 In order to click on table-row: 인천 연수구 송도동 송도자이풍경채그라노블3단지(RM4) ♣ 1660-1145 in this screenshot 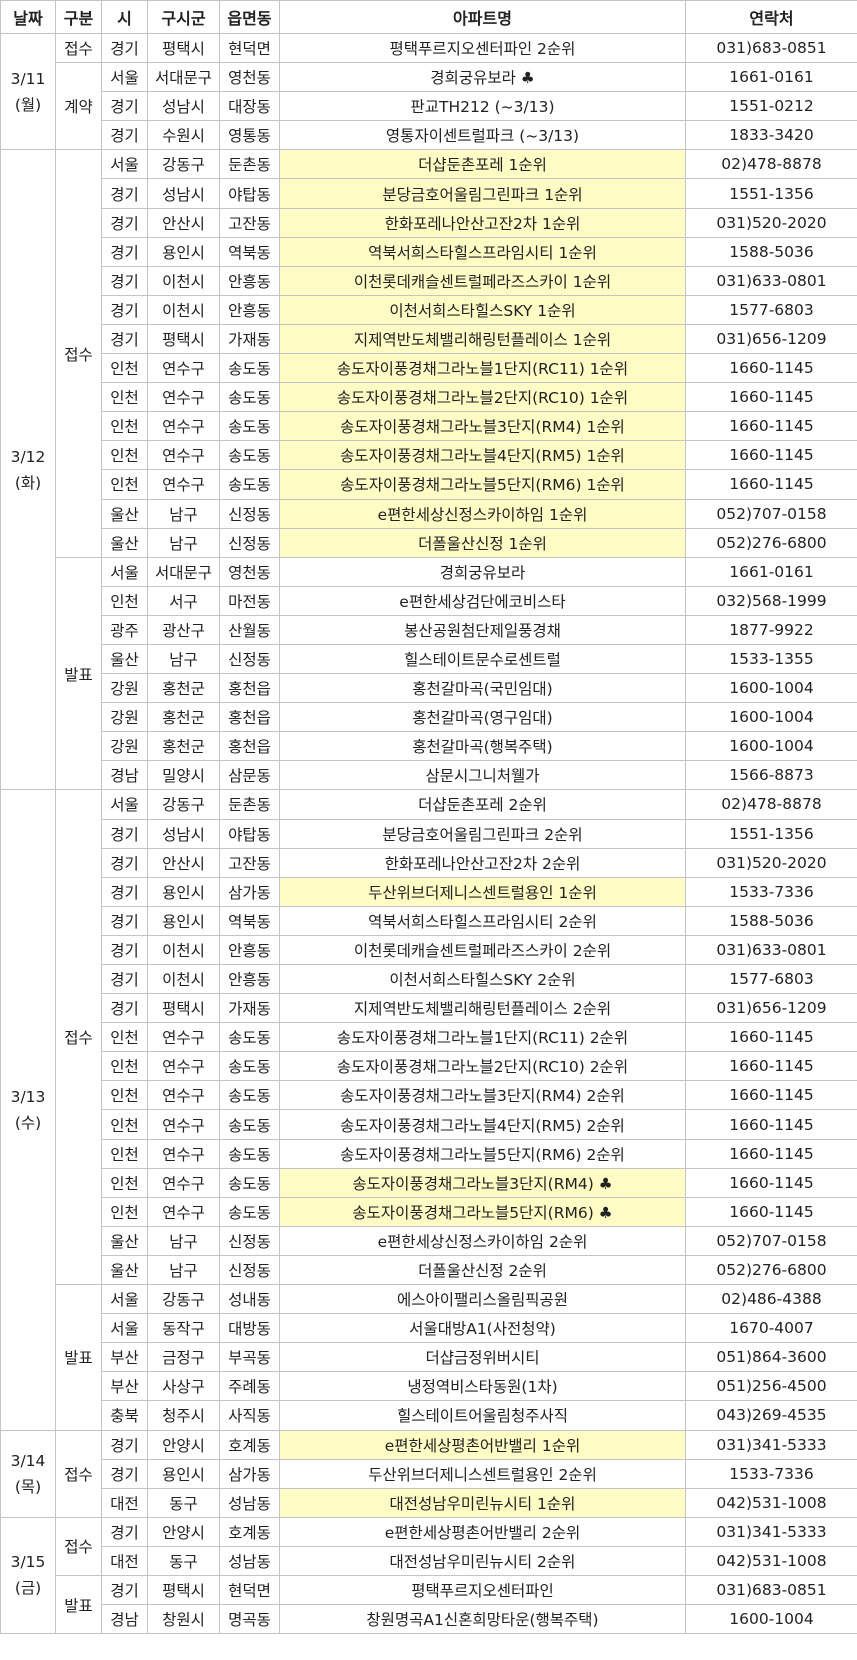, I will do `click(429, 1182)`.